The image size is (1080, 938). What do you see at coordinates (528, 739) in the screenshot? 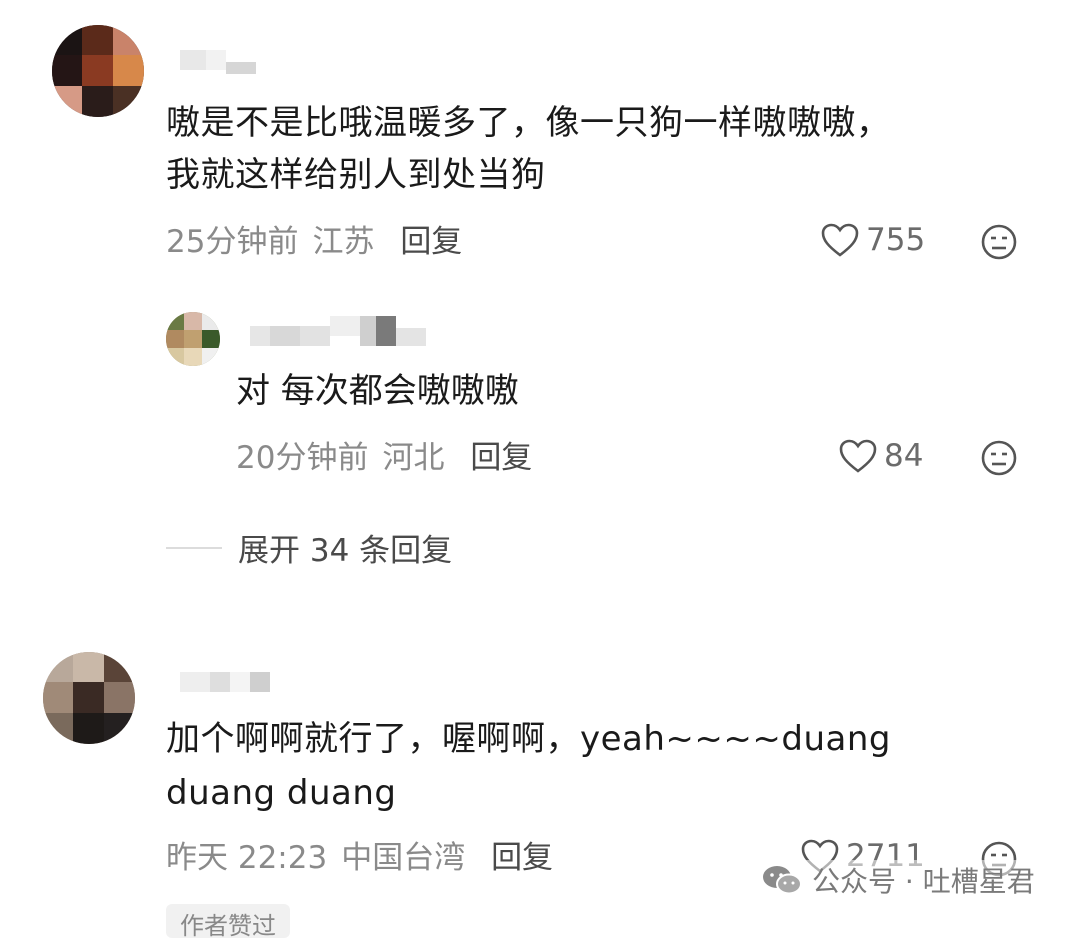
I see `comment-text-line-1: 加个啊啊就行了，喔啊啊，yeah~~~~duang` at bounding box center [528, 739].